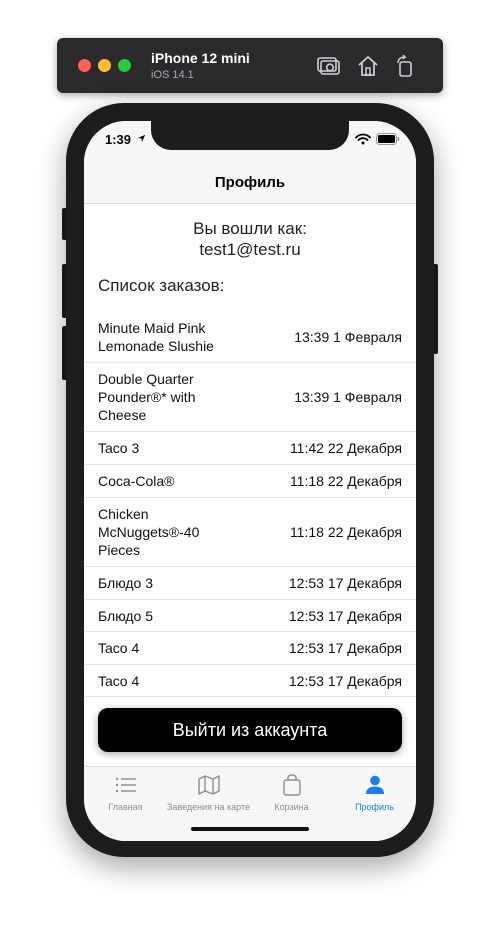  I want to click on tab-map: Заведения на карте, so click(208, 795).